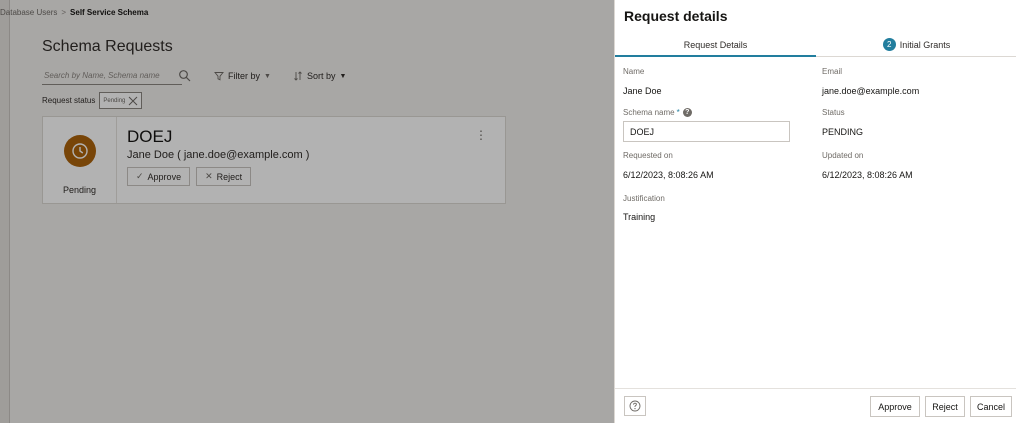 Image resolution: width=1016 pixels, height=423 pixels. Describe the element at coordinates (889, 44) in the screenshot. I see `count-badge: 2` at that location.